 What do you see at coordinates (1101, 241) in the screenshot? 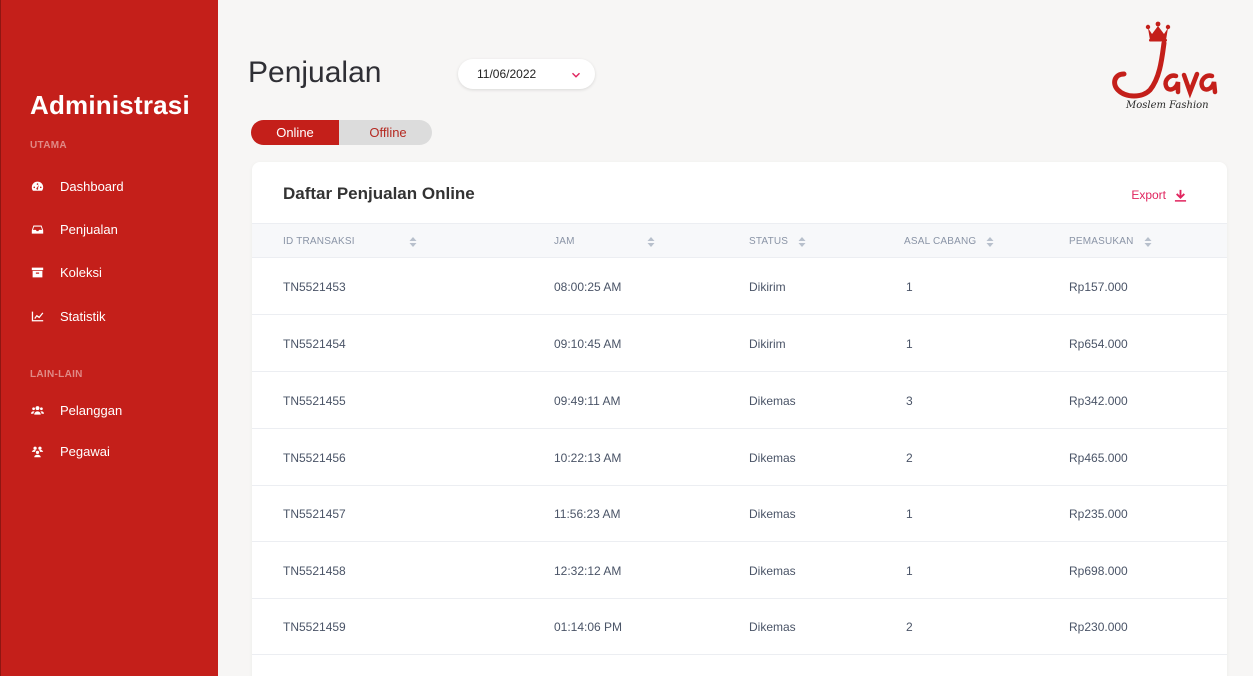
I see `column-label: PEMASUKAN` at bounding box center [1101, 241].